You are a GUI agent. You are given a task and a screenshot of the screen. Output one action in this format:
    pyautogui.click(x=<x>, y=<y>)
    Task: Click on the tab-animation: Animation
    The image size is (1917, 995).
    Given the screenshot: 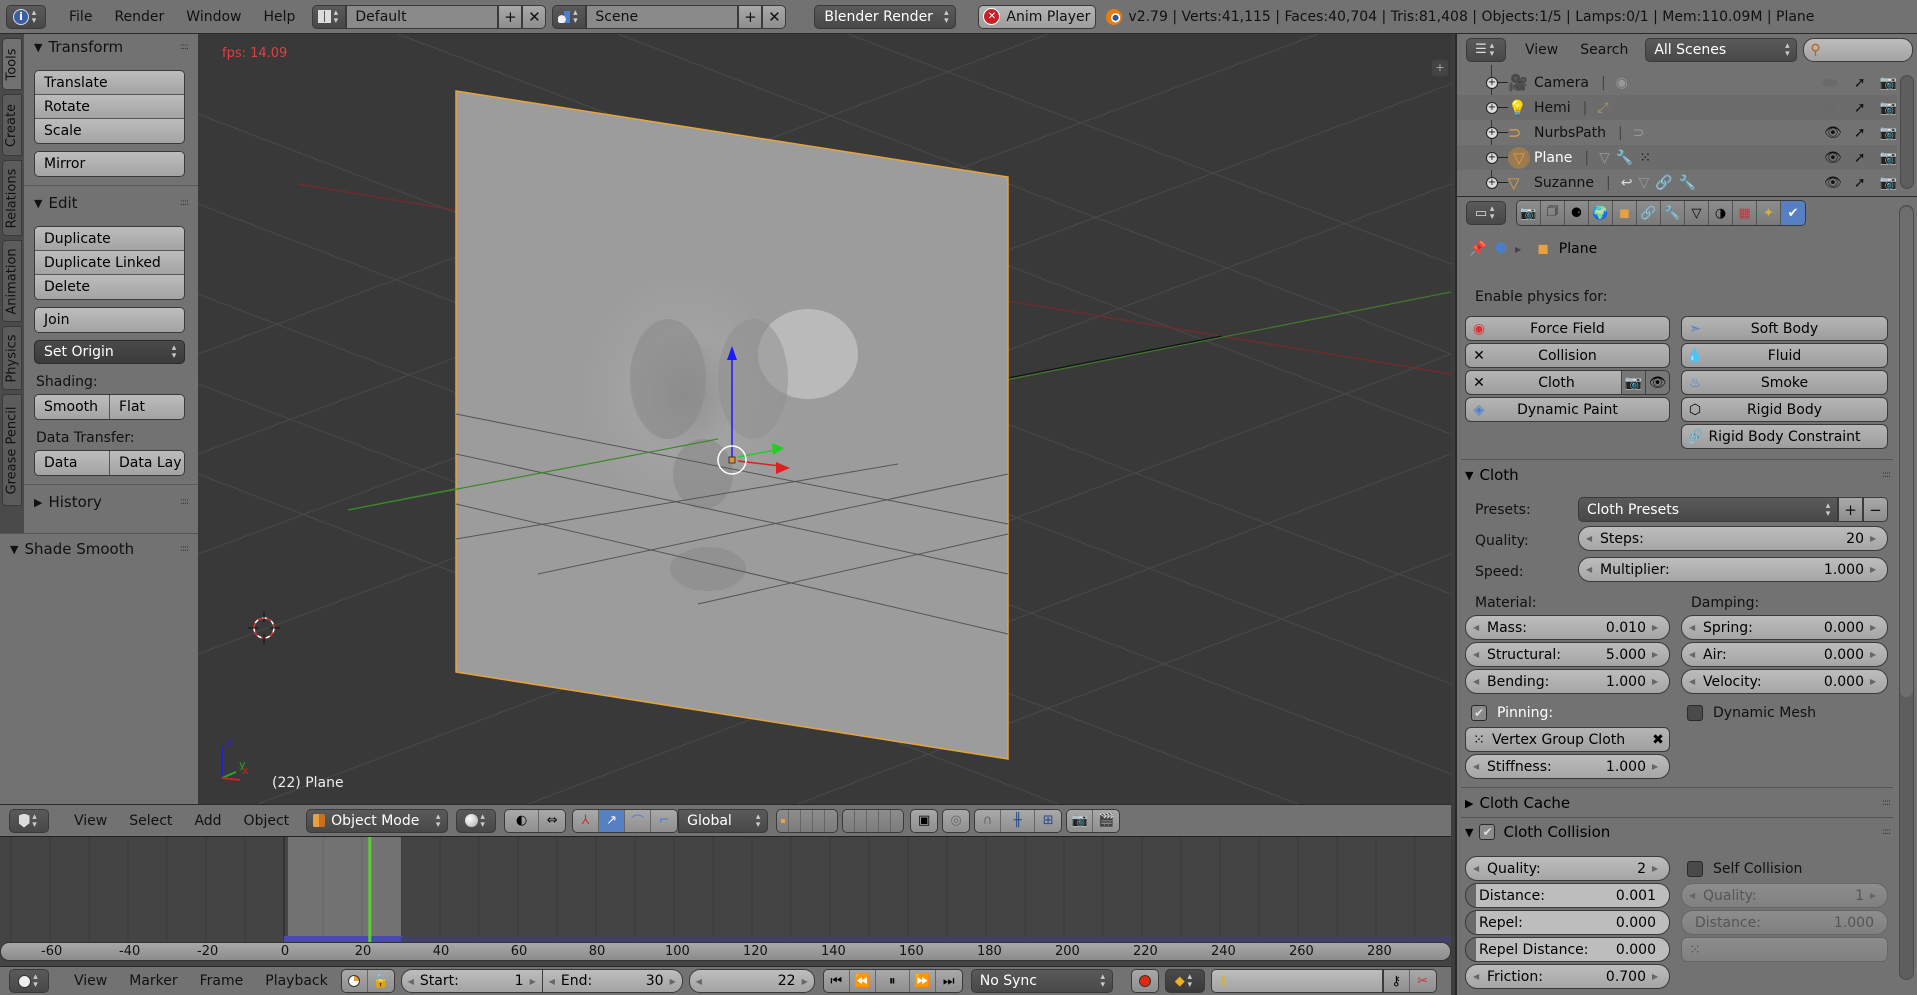 What is the action you would take?
    pyautogui.click(x=12, y=281)
    